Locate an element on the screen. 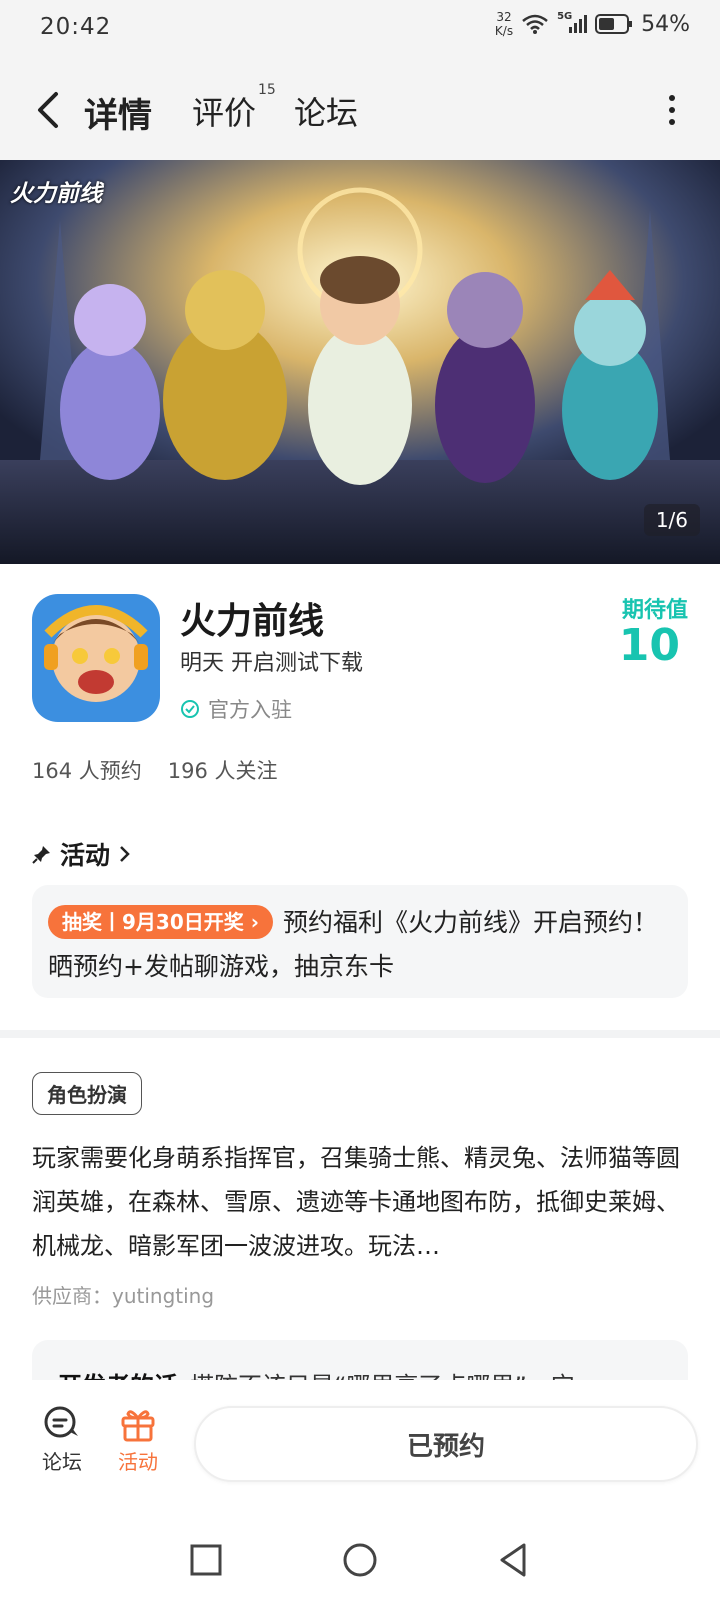  pin-icon is located at coordinates (41, 855).